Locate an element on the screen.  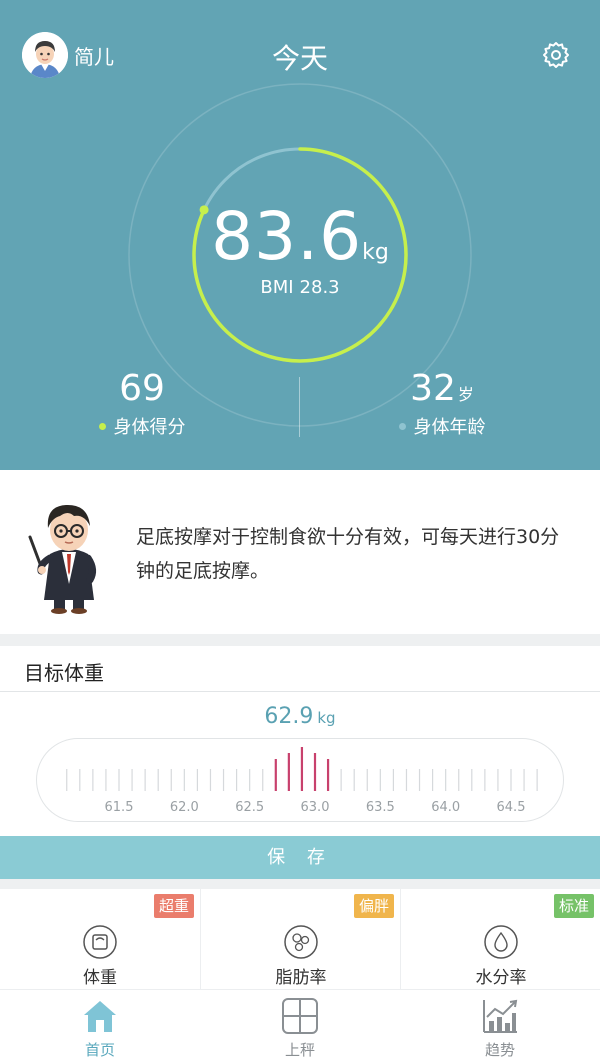
ruler-ticks: 61.5 62.0 62.5 63.0 63.5 64.0 64.5 is located at coordinates (302, 781).